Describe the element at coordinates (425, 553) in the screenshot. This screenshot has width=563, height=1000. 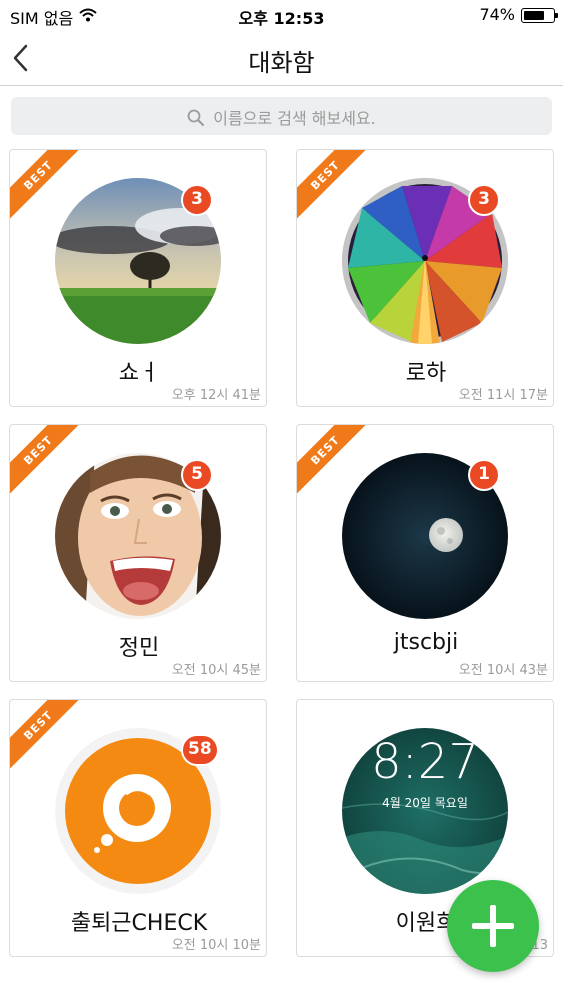
I see `chat-room-card: BEST 1 jtscbji 오전 10시 43분` at that location.